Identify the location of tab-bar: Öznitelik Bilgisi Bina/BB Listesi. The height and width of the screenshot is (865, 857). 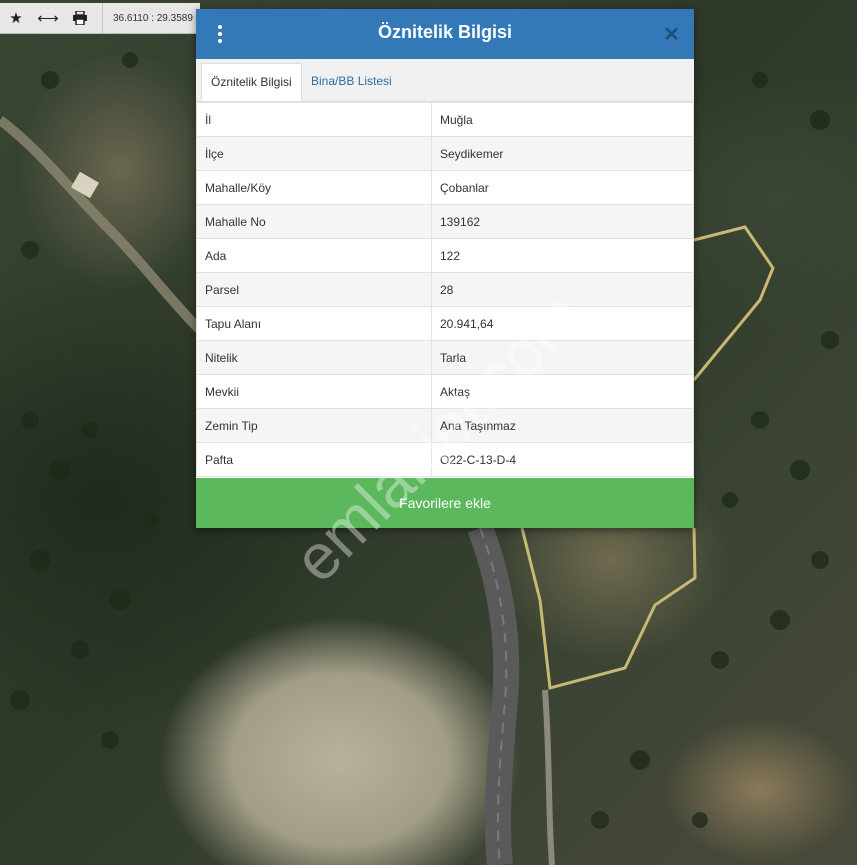
(445, 80).